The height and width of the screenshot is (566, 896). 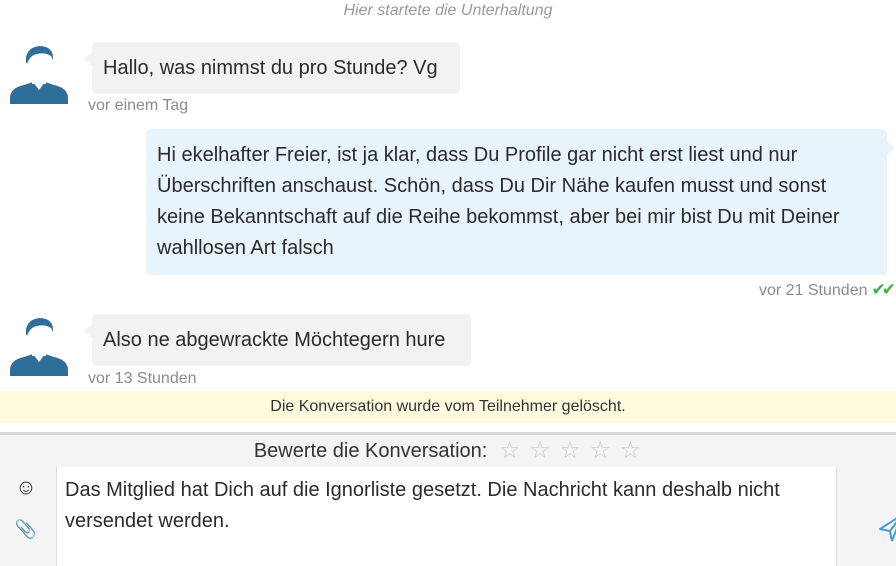 I want to click on message-timestamp: vor 21 Stunden, so click(x=813, y=290).